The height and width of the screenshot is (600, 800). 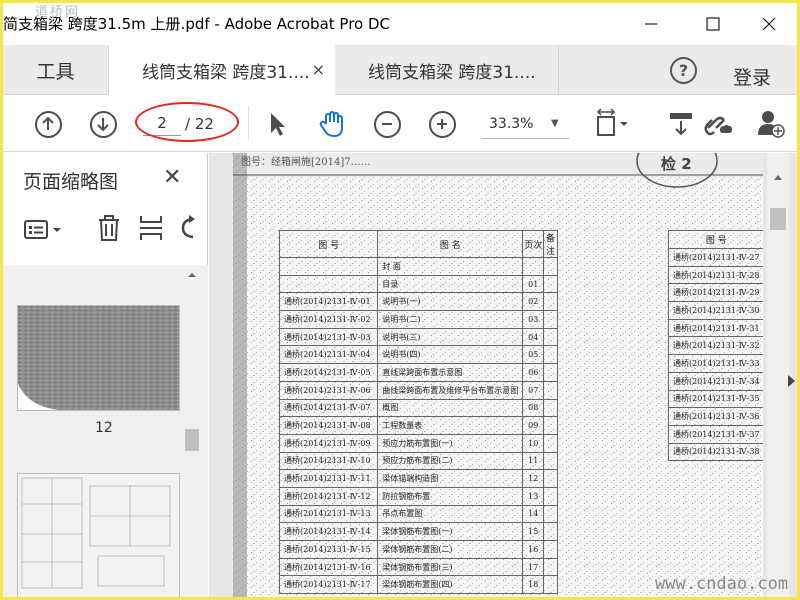 I want to click on next-page-icon, so click(x=103, y=124).